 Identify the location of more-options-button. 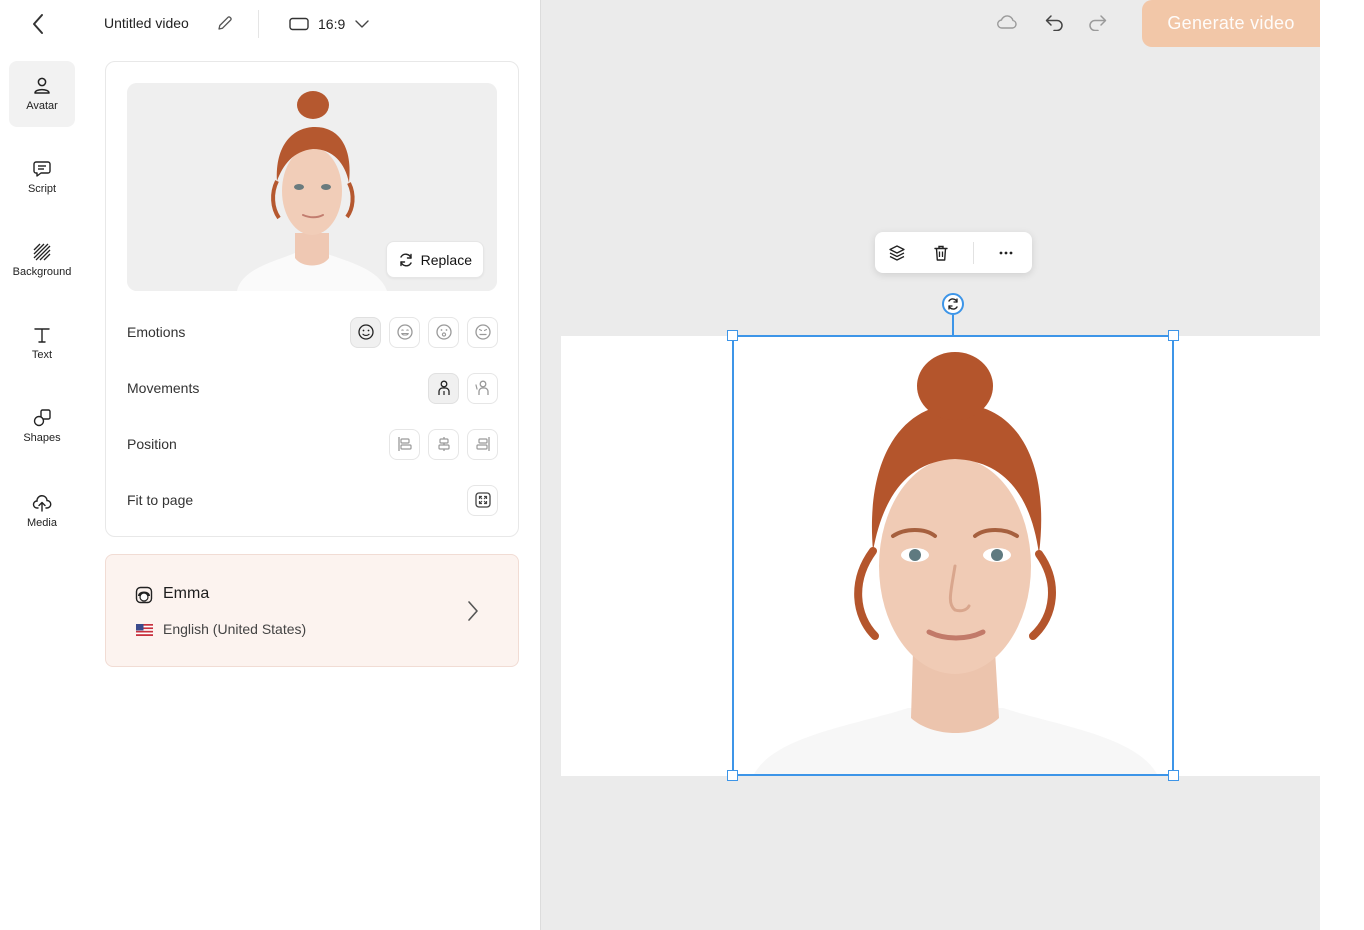
(1006, 252).